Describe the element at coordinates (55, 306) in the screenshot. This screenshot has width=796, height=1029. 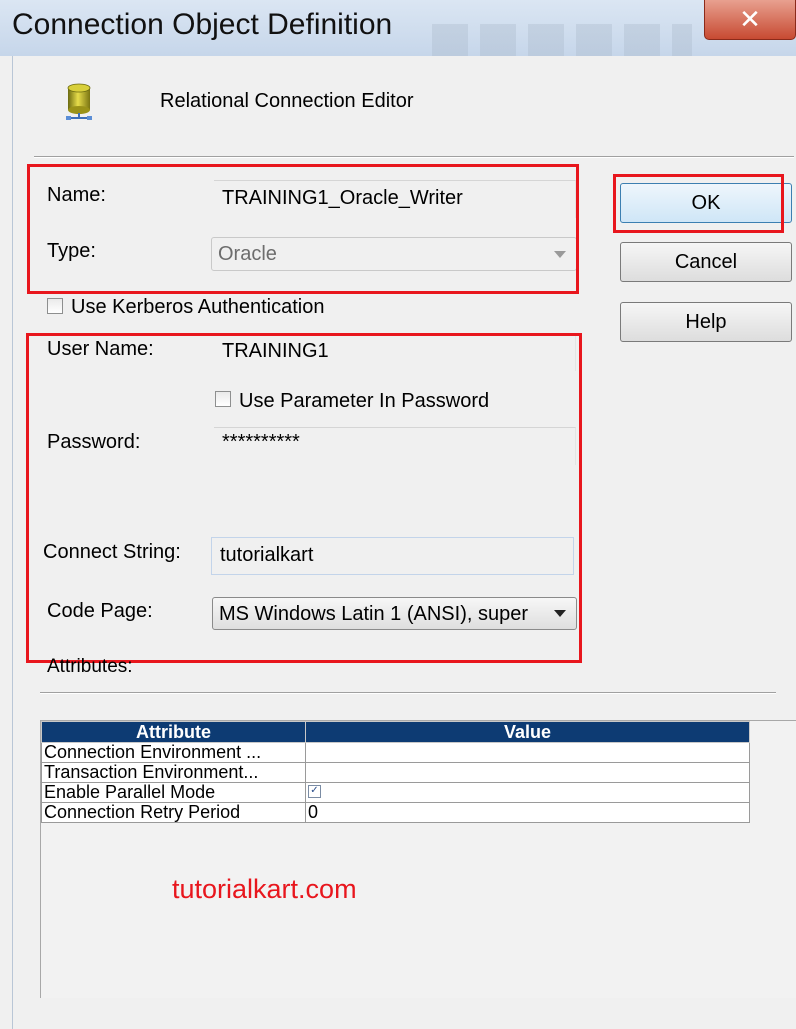
I see `kerberos-checkbox` at that location.